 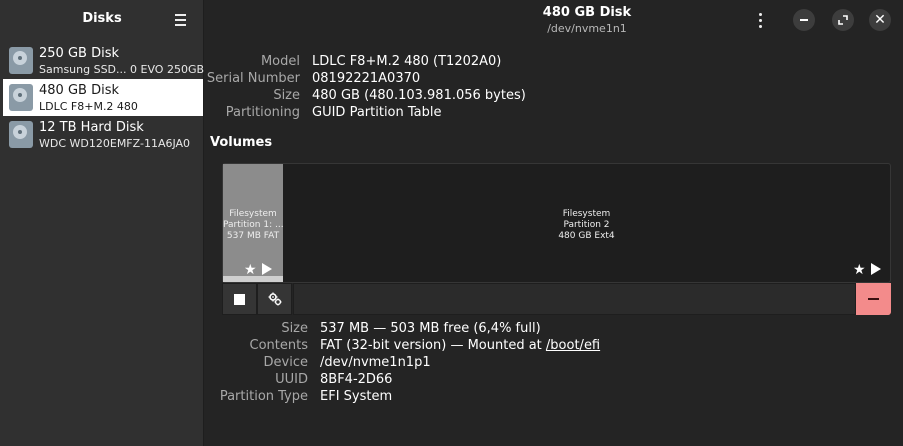 I want to click on gears-icon, so click(x=274, y=299).